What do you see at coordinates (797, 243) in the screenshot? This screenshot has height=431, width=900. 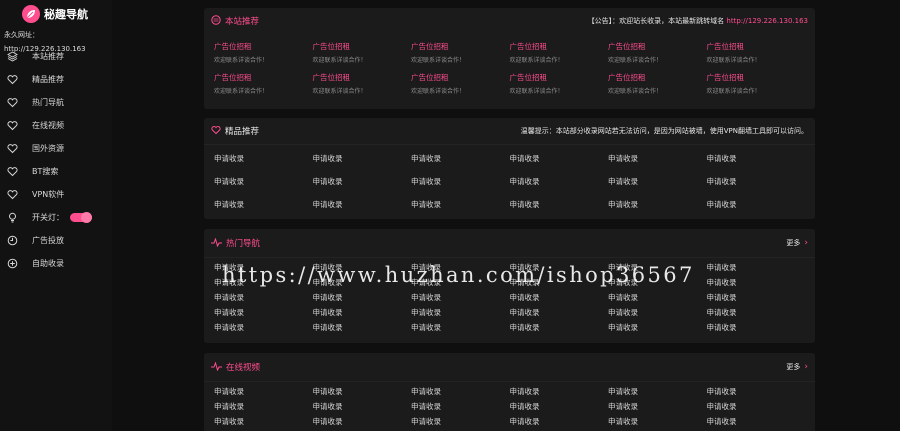 I see `hot-more-link: 更多 ›` at bounding box center [797, 243].